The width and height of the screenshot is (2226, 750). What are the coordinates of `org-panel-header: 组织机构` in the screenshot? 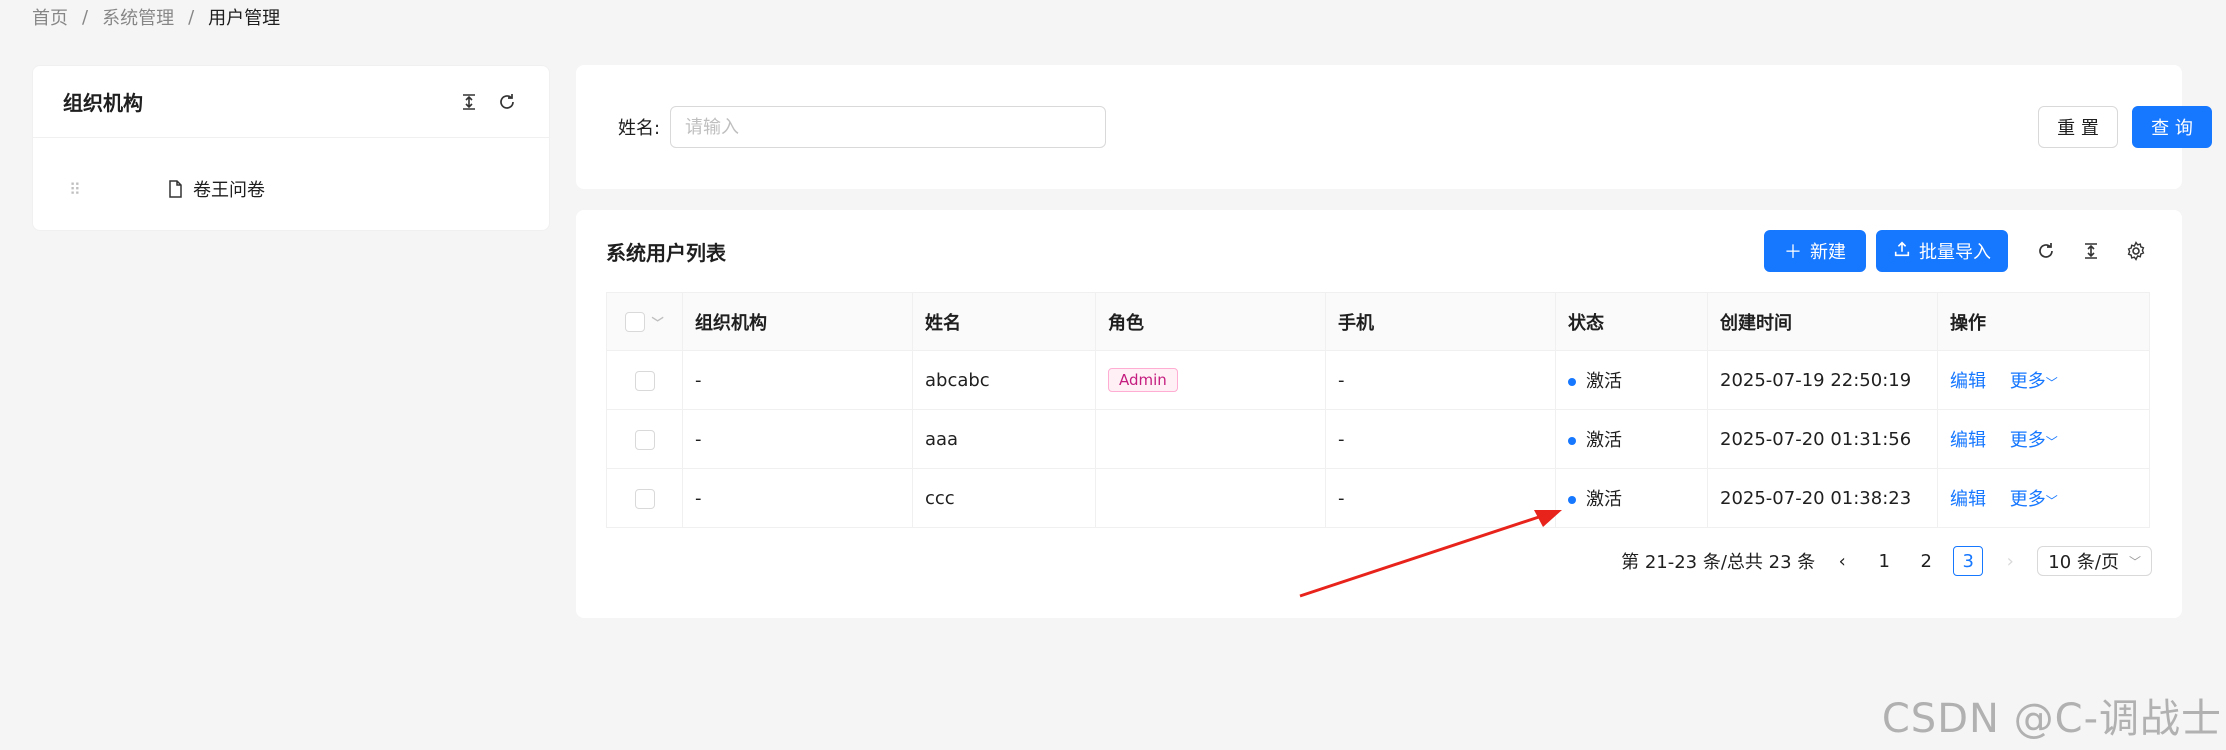 It's located at (291, 102).